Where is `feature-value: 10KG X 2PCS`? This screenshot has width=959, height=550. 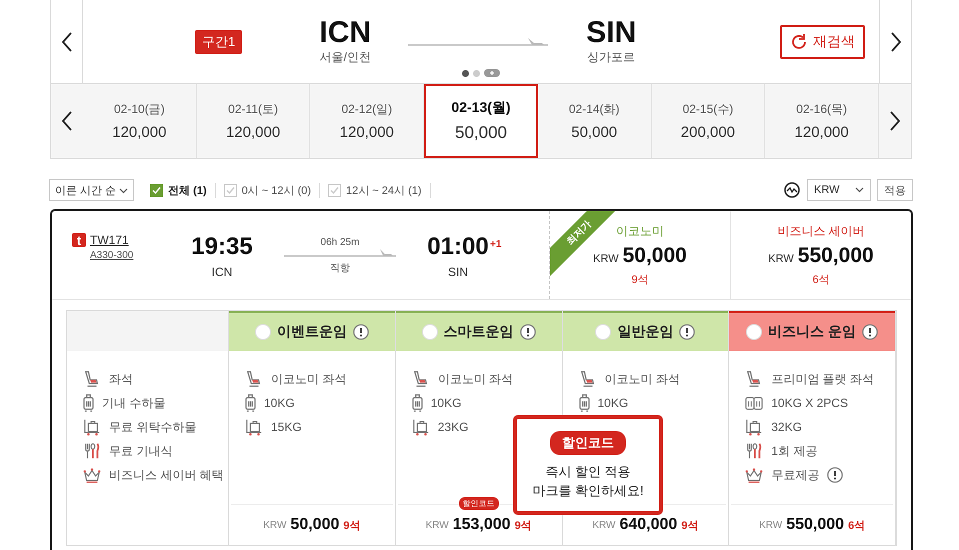
feature-value: 10KG X 2PCS is located at coordinates (809, 403).